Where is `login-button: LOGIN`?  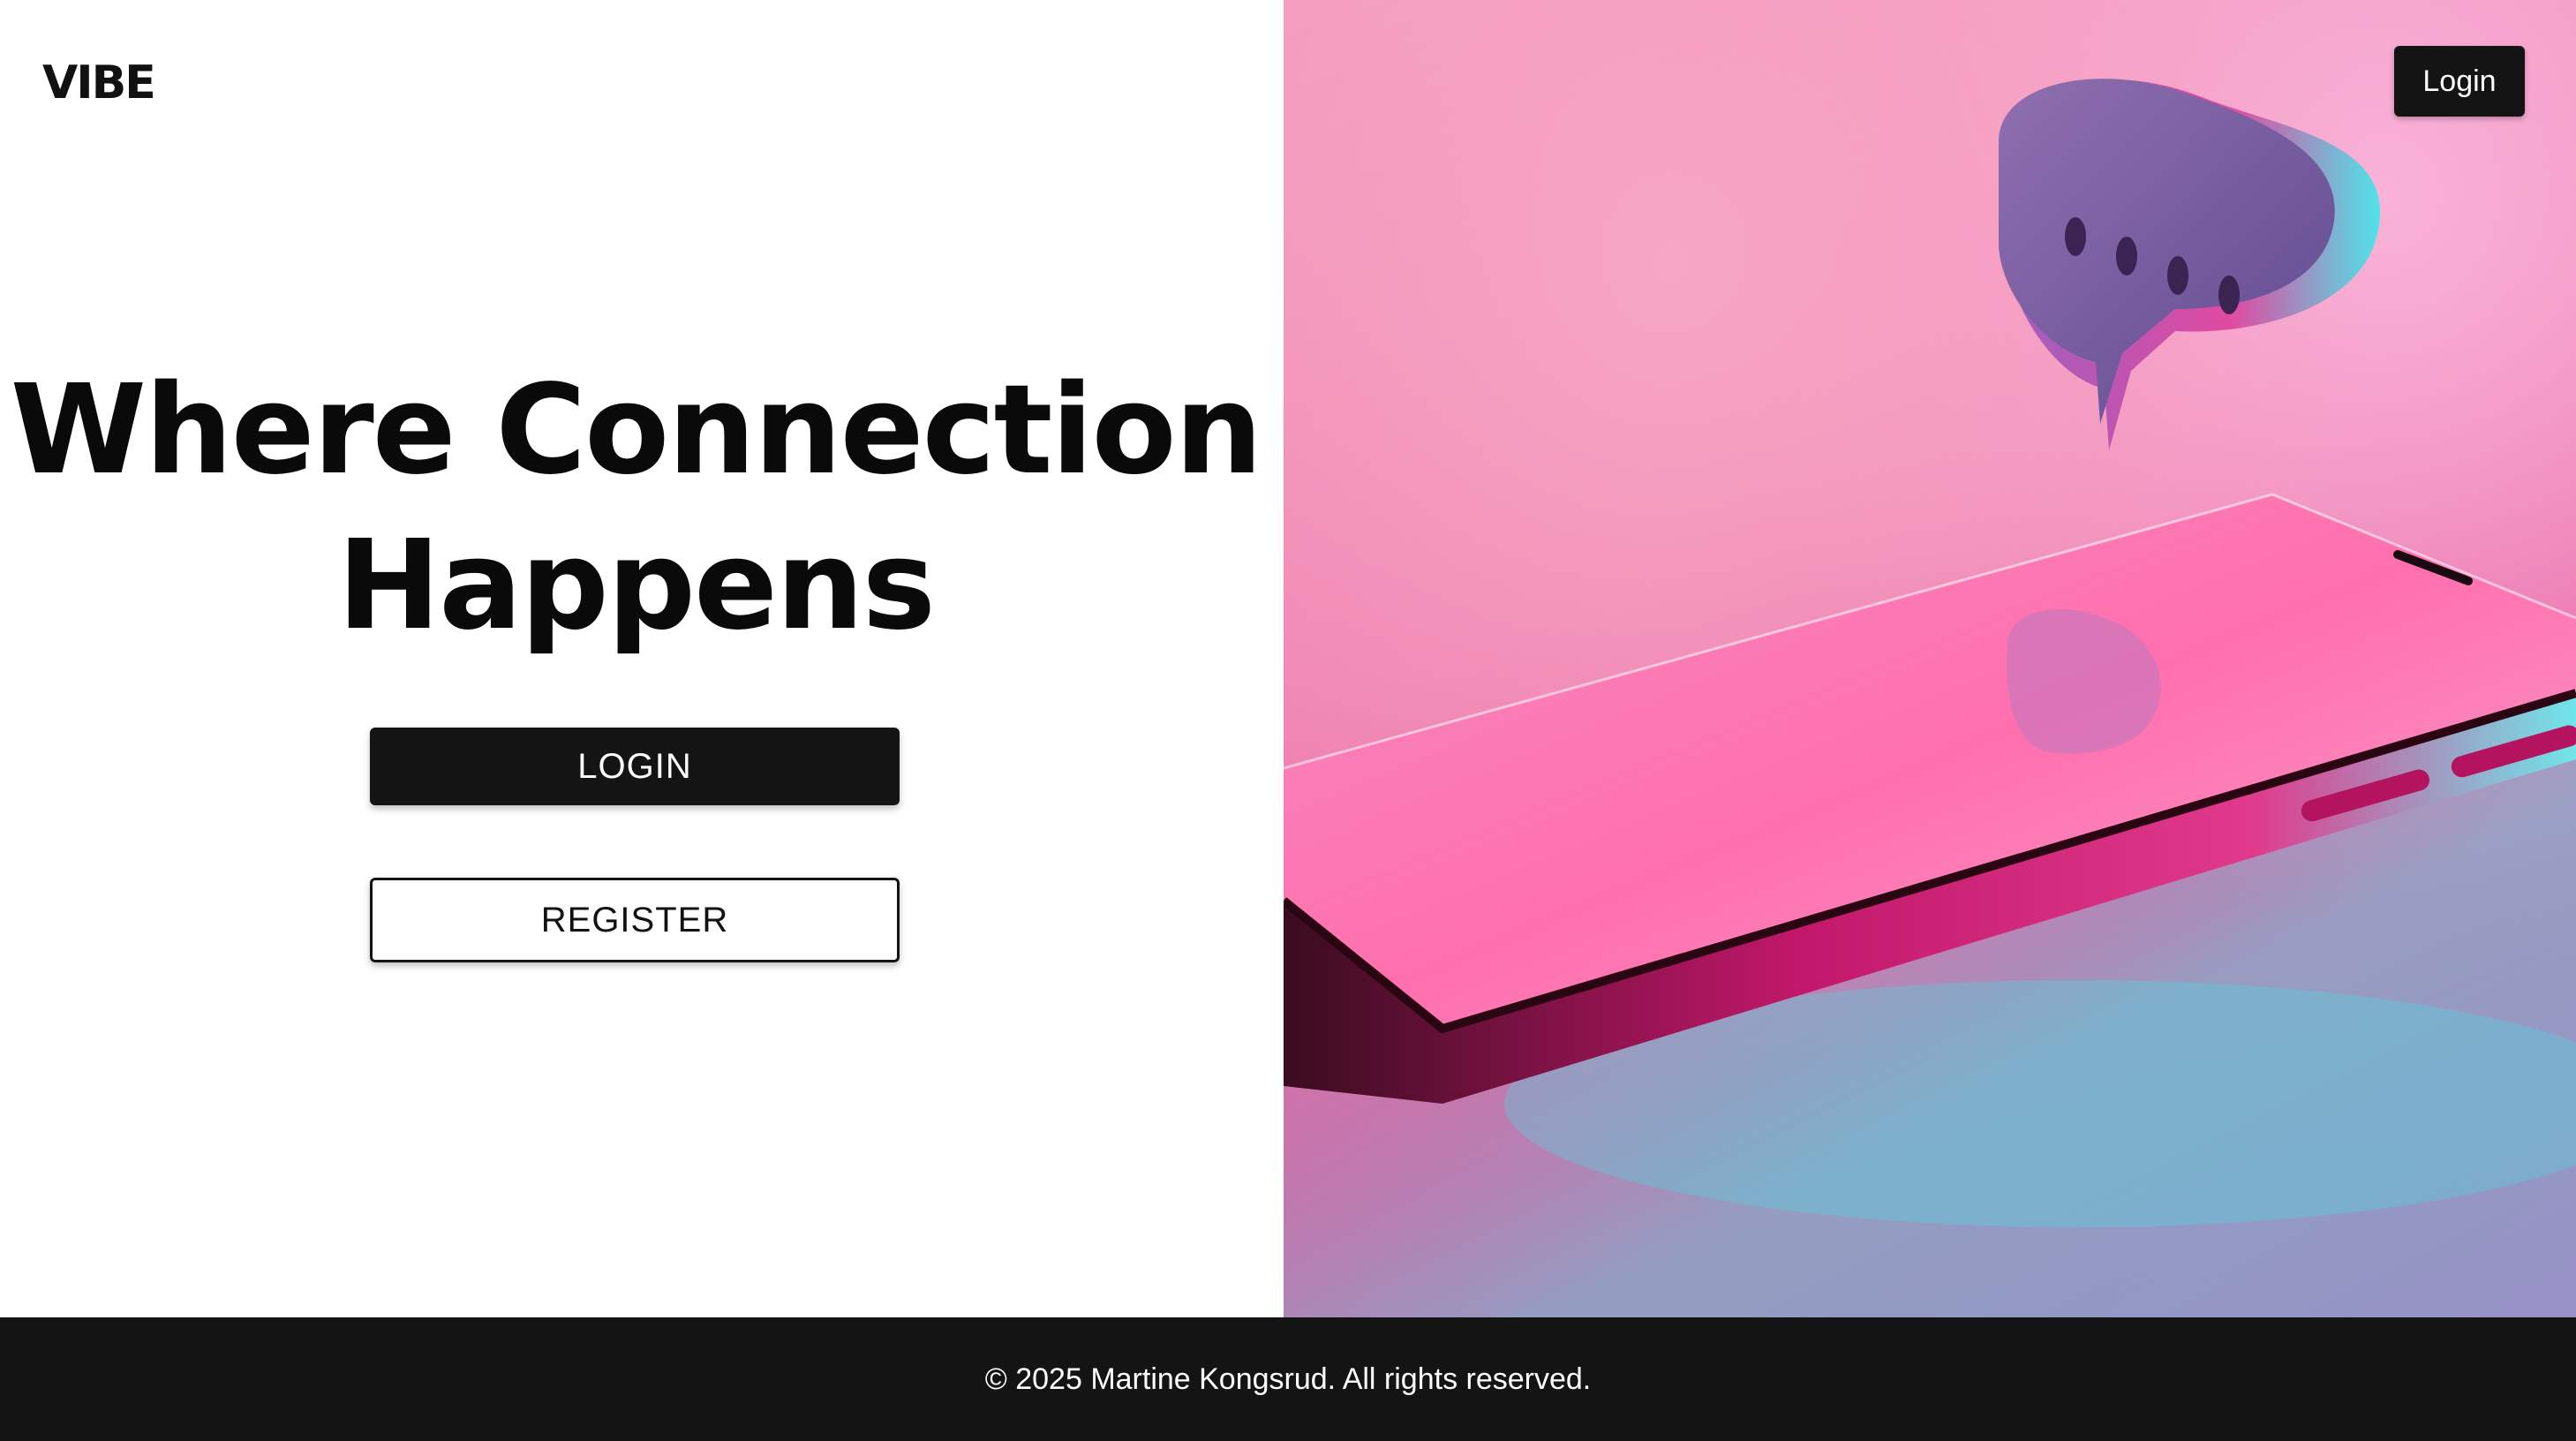 login-button: LOGIN is located at coordinates (635, 766).